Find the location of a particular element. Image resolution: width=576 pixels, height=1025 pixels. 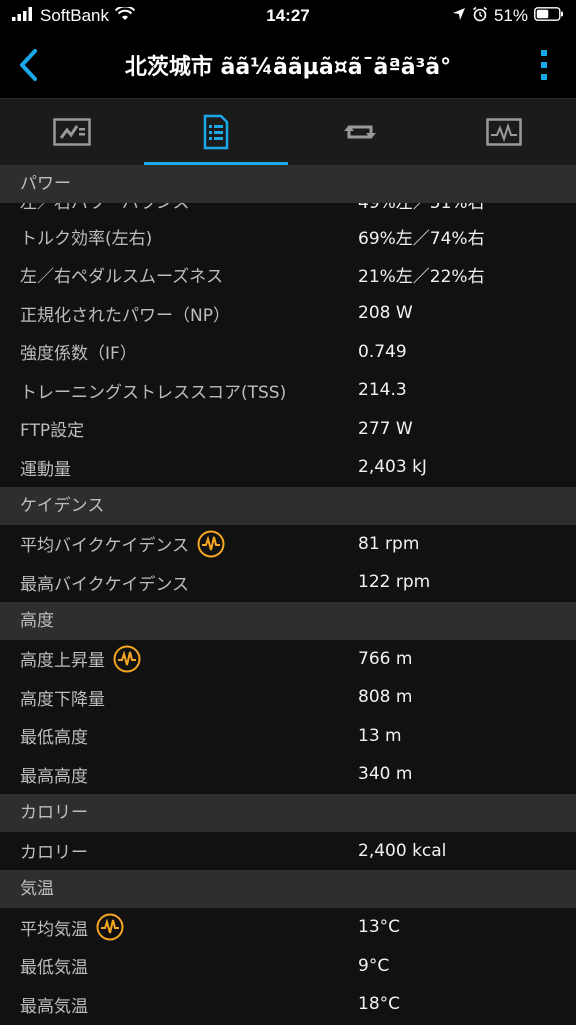

laps-repeat-icon is located at coordinates (360, 132).